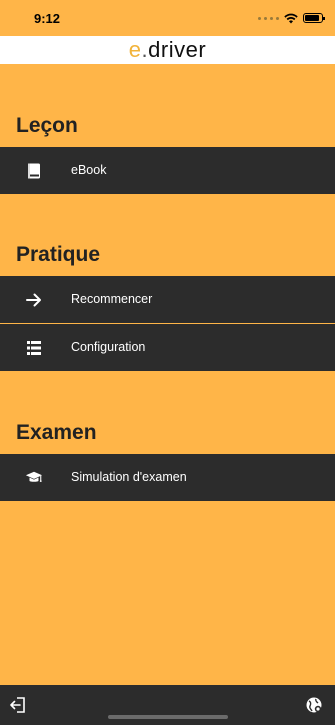 This screenshot has height=725, width=335. What do you see at coordinates (167, 299) in the screenshot?
I see `menu-item-recommencer: Recommencer` at bounding box center [167, 299].